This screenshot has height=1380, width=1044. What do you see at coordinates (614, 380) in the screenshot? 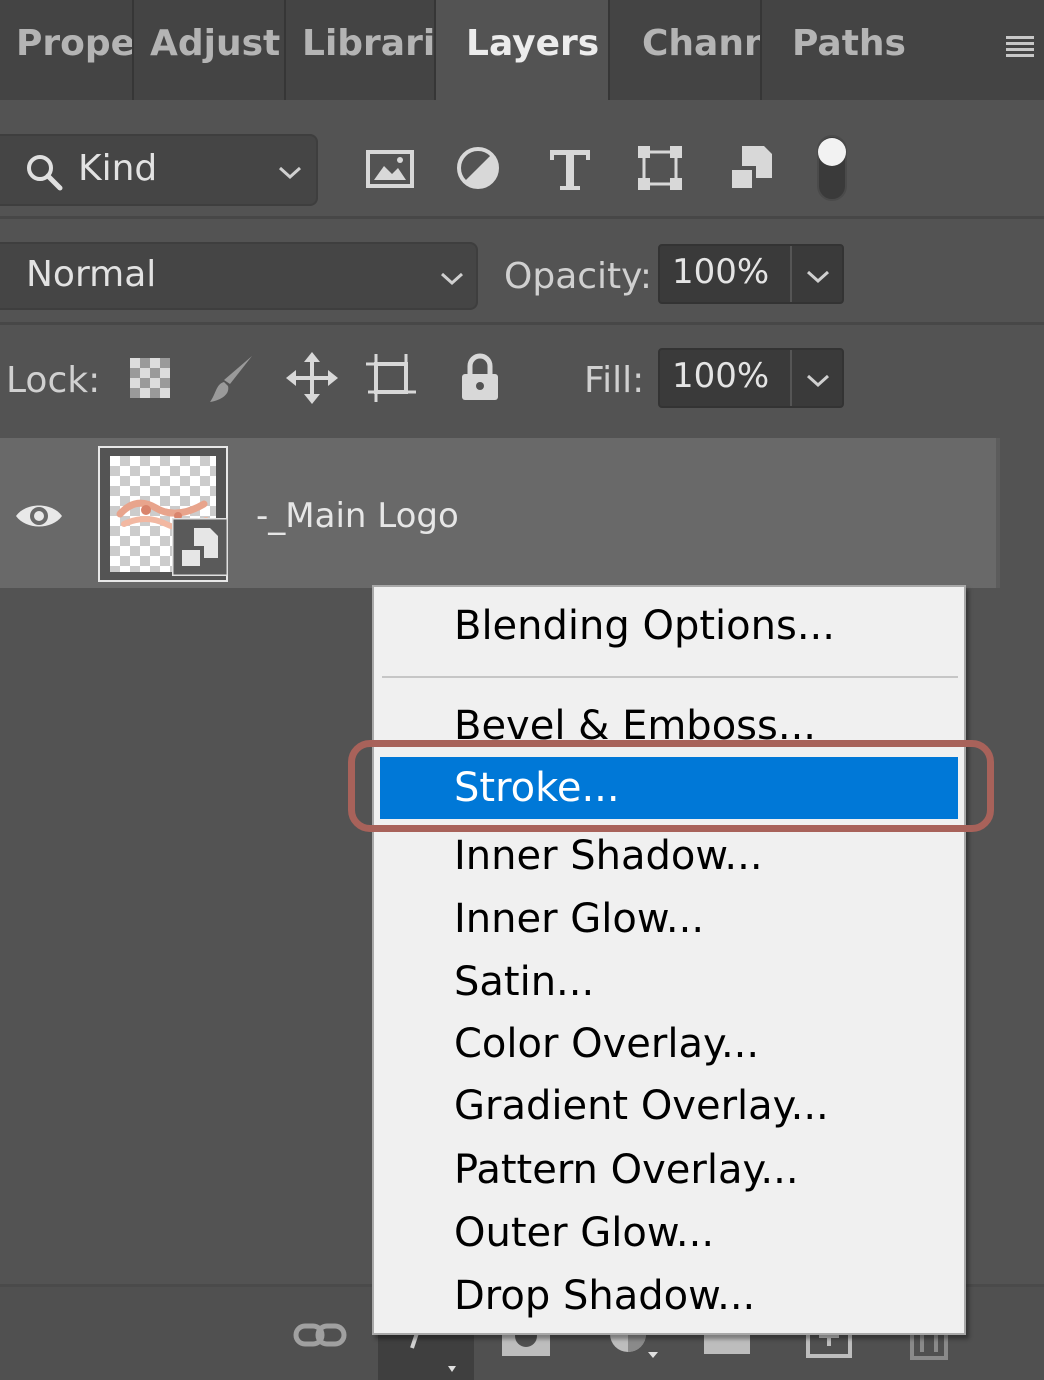
I see `fill-label: Fill:` at bounding box center [614, 380].